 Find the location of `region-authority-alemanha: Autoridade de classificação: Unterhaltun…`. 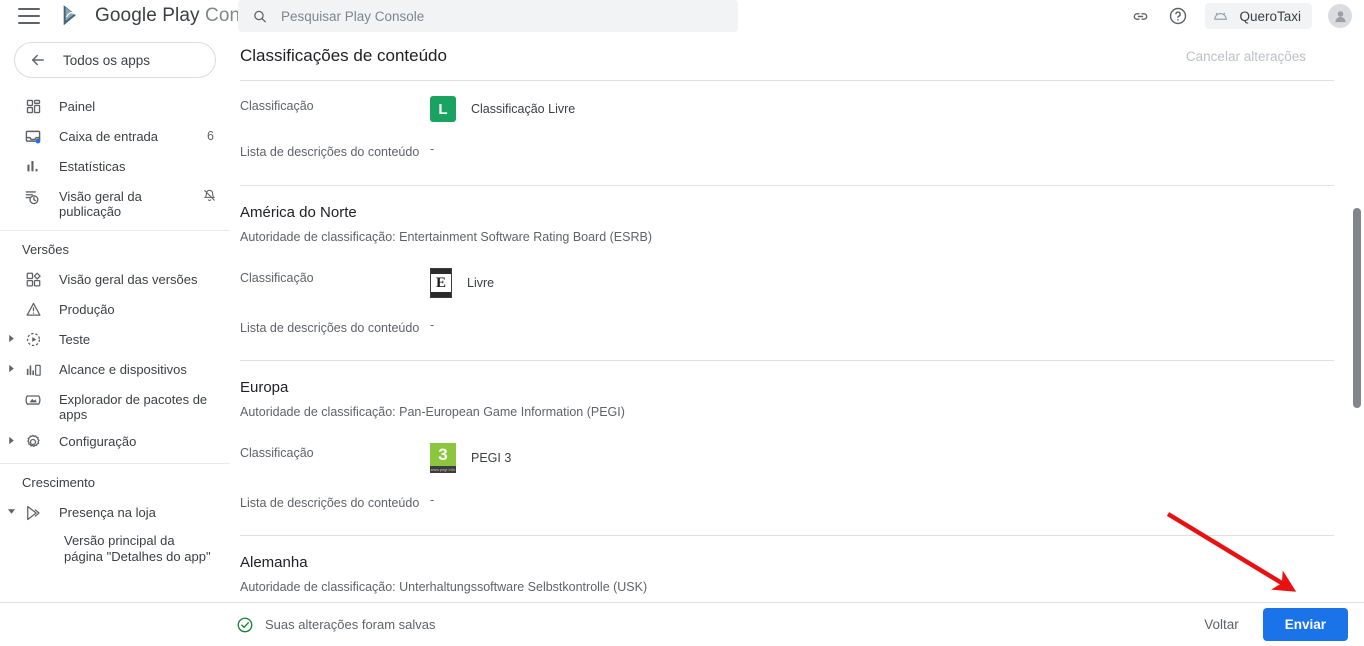

region-authority-alemanha: Autoridade de classificação: Unterhaltun… is located at coordinates (444, 587).